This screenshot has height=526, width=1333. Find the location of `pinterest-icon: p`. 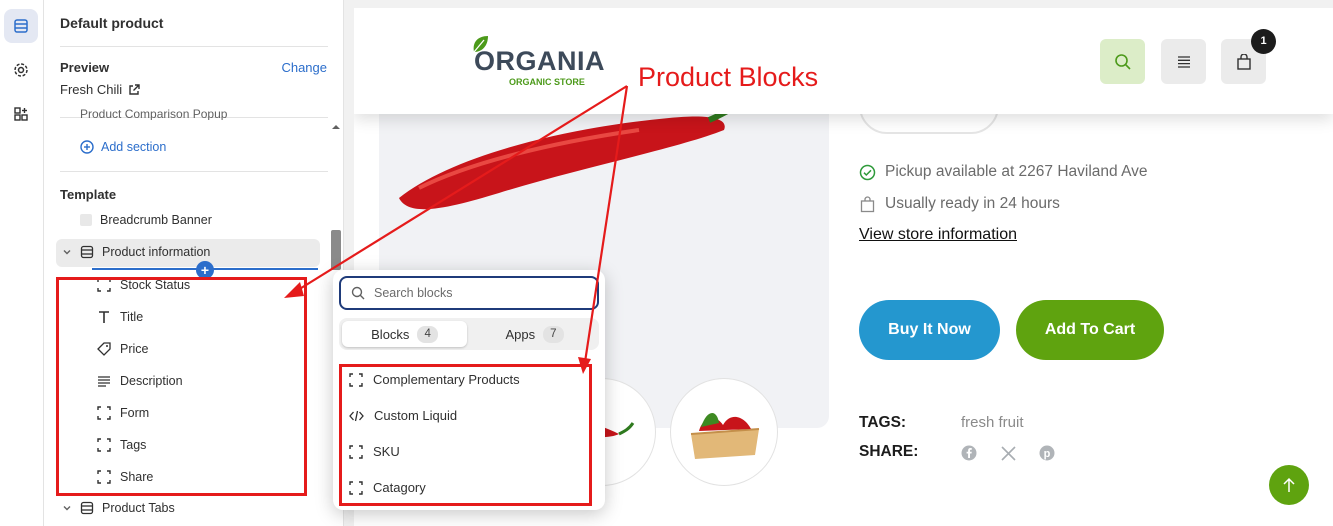

pinterest-icon: p is located at coordinates (1047, 453).